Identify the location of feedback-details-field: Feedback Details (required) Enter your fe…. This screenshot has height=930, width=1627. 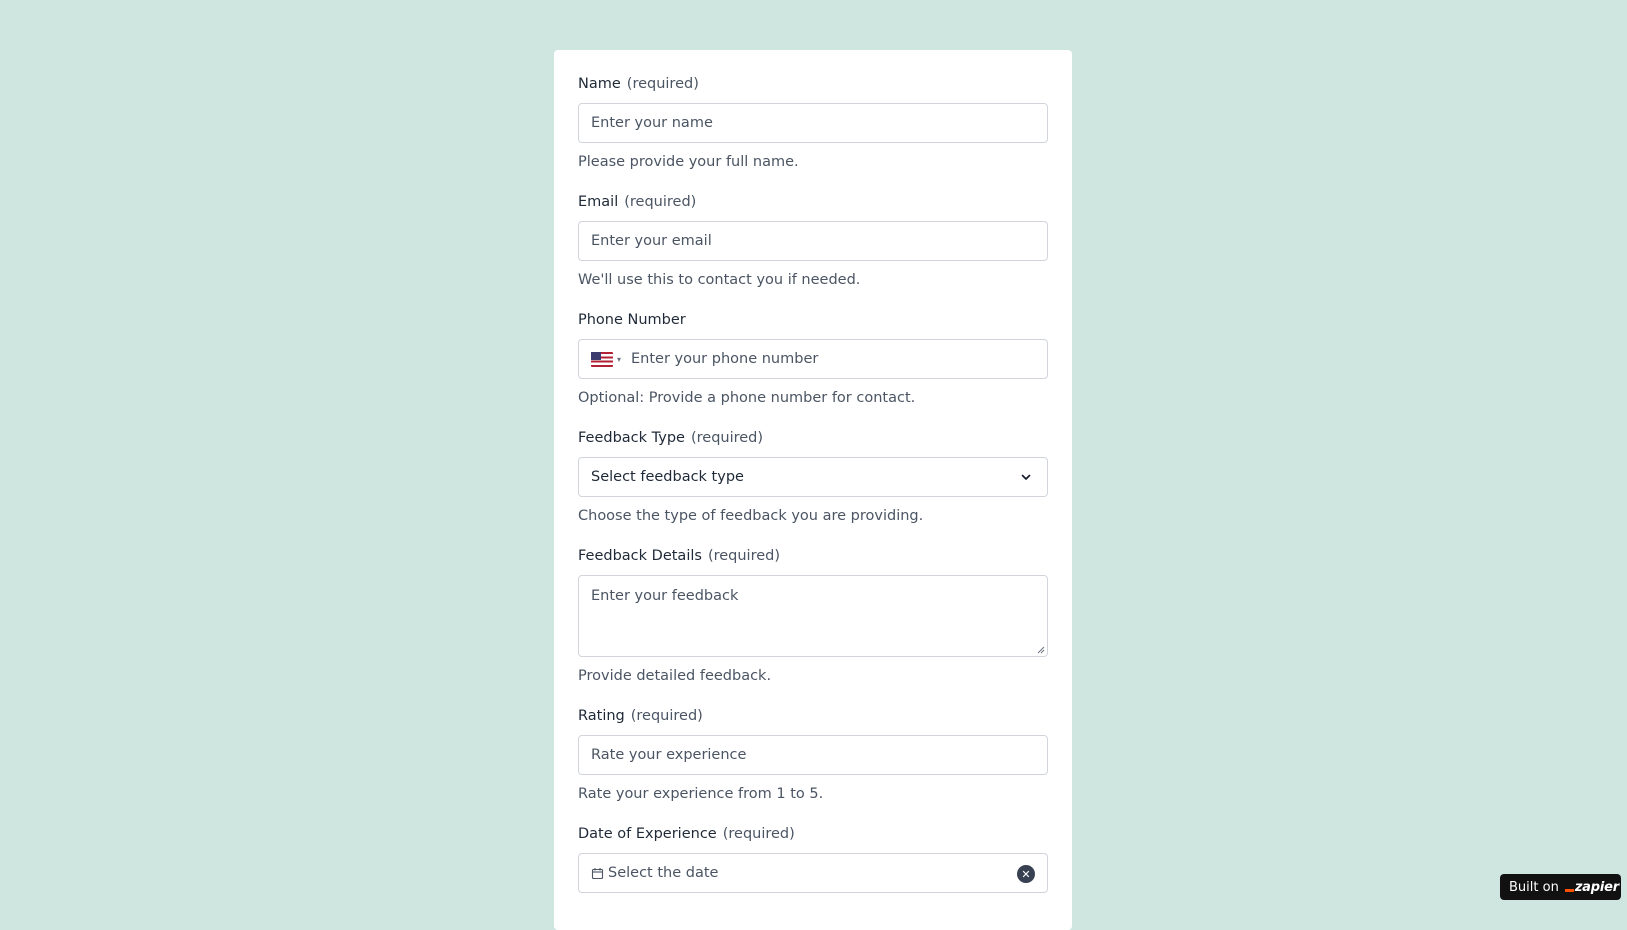
(813, 616).